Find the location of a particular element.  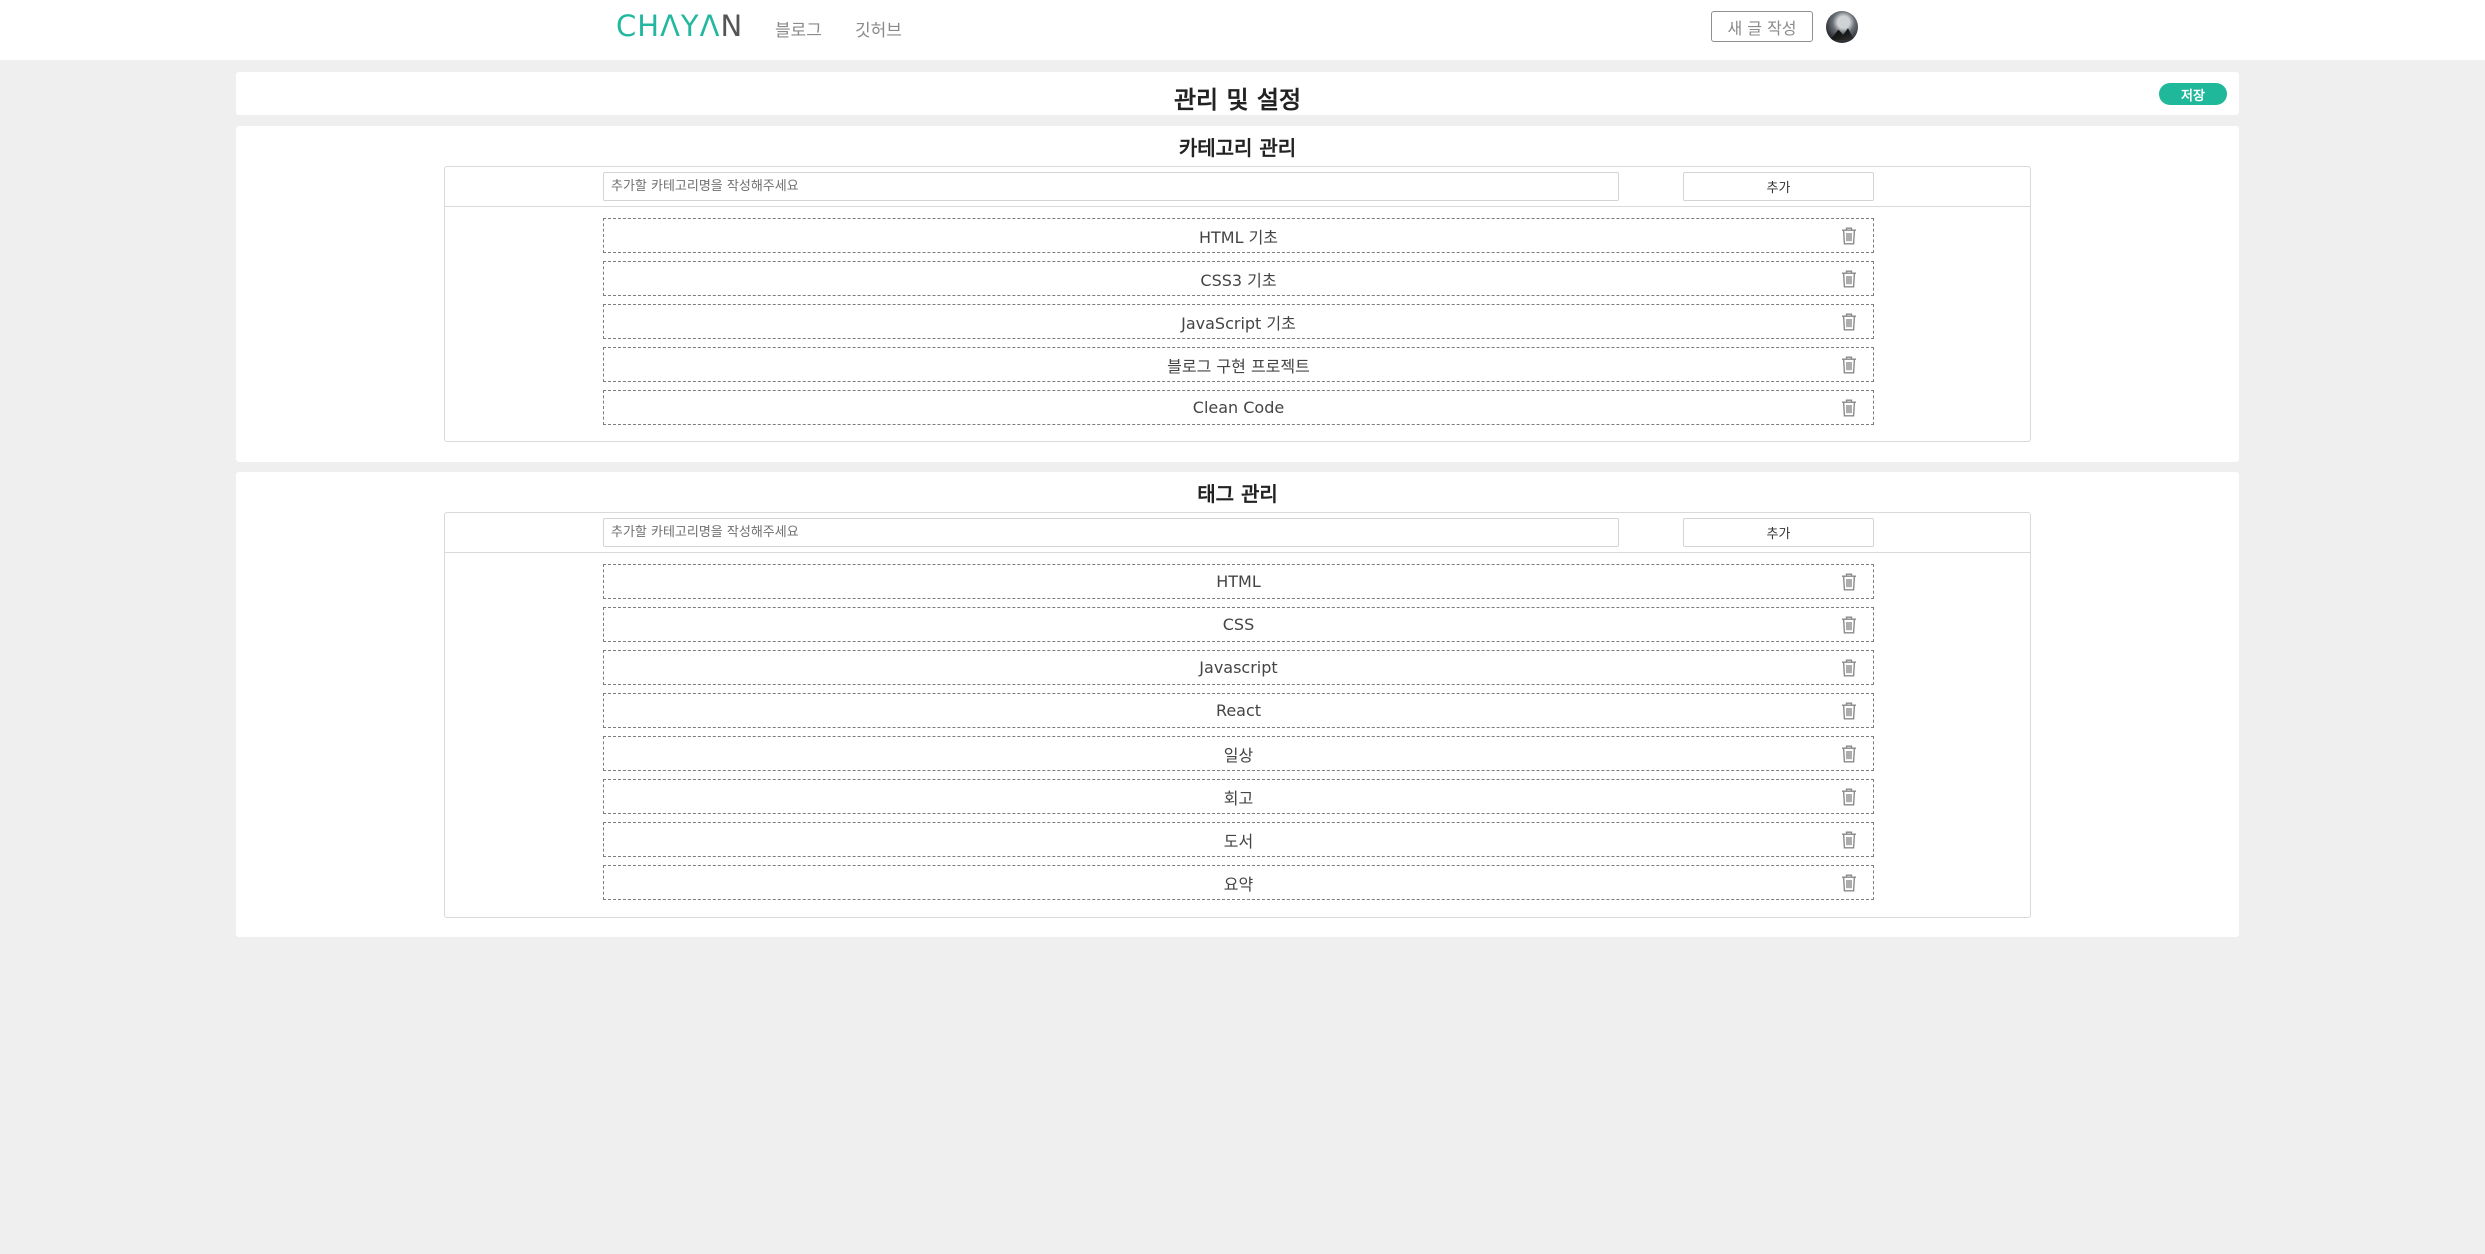

category-item-label: CSS3 기초 is located at coordinates (1238, 280).